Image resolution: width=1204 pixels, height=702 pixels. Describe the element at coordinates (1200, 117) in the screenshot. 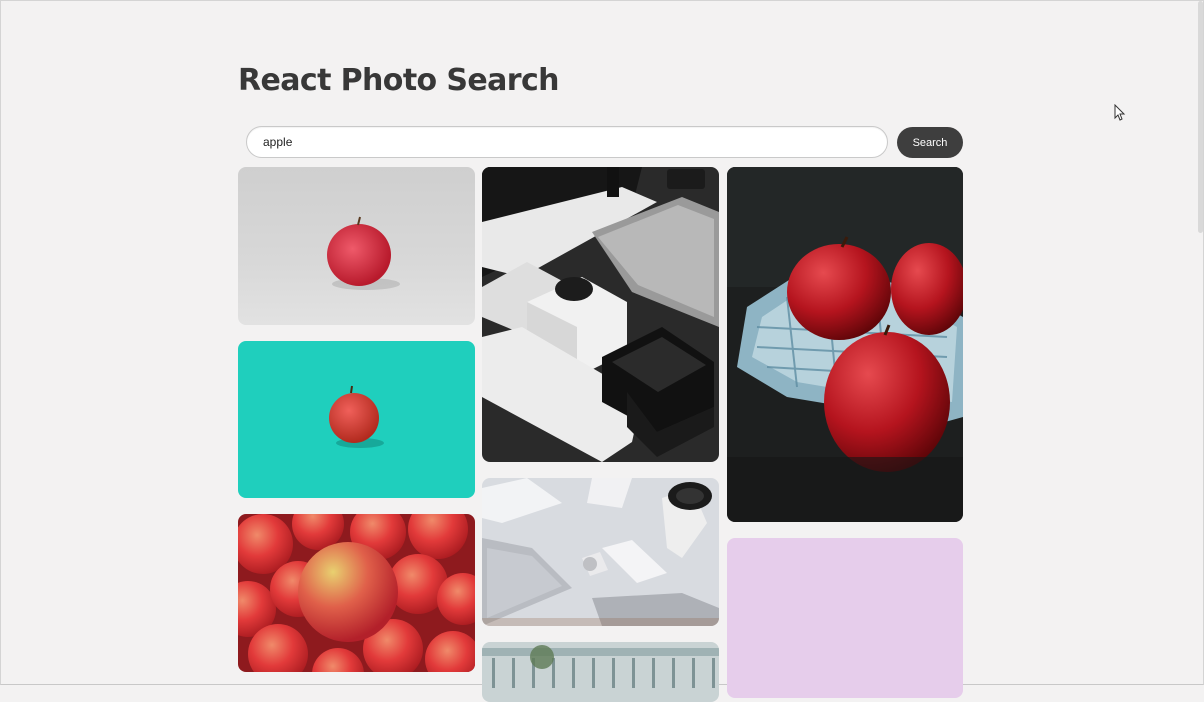

I see `scrollbar` at that location.